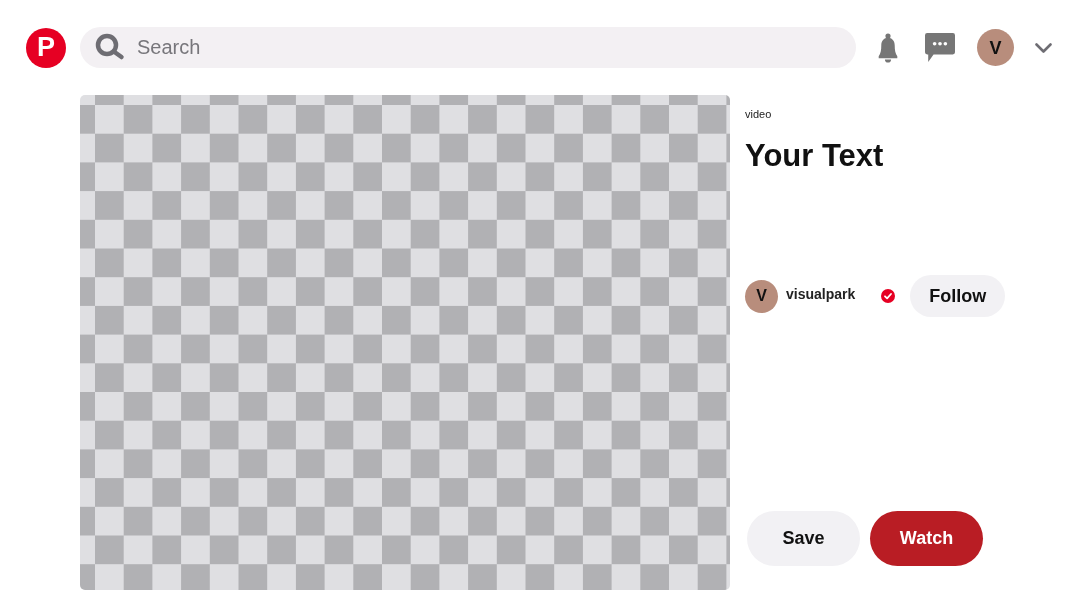  What do you see at coordinates (46, 47) in the screenshot?
I see `logo: P` at bounding box center [46, 47].